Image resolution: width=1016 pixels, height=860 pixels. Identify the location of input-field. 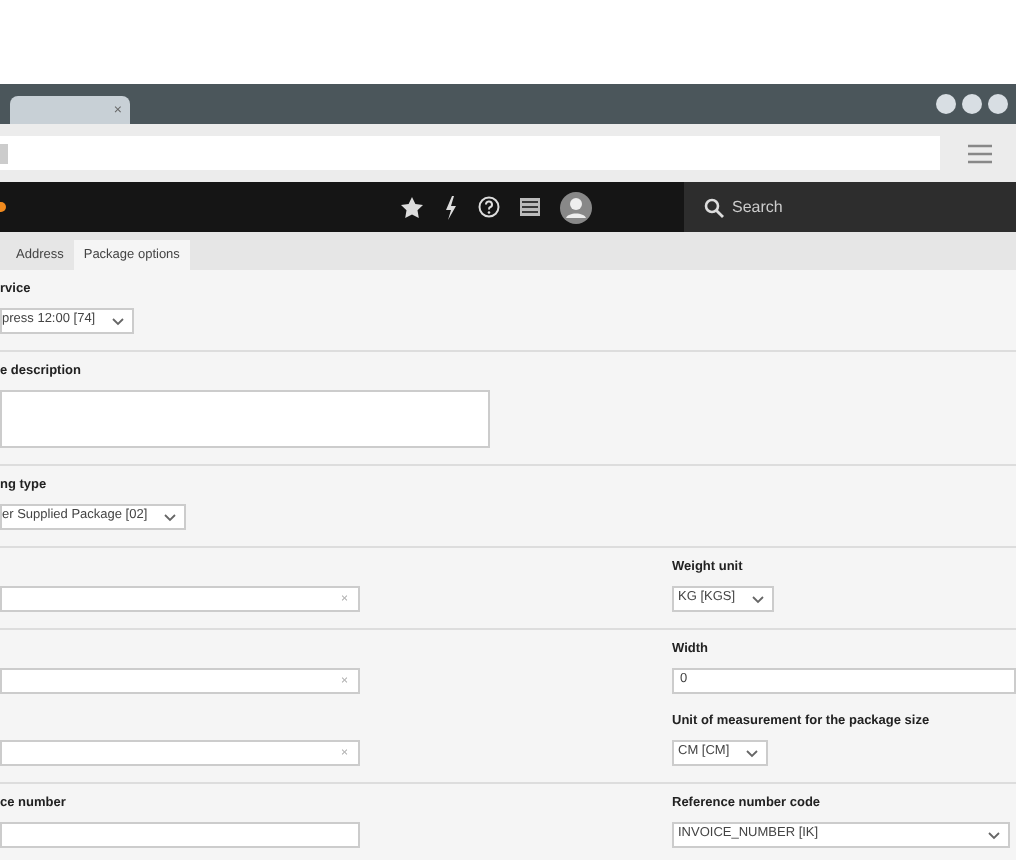
(180, 835).